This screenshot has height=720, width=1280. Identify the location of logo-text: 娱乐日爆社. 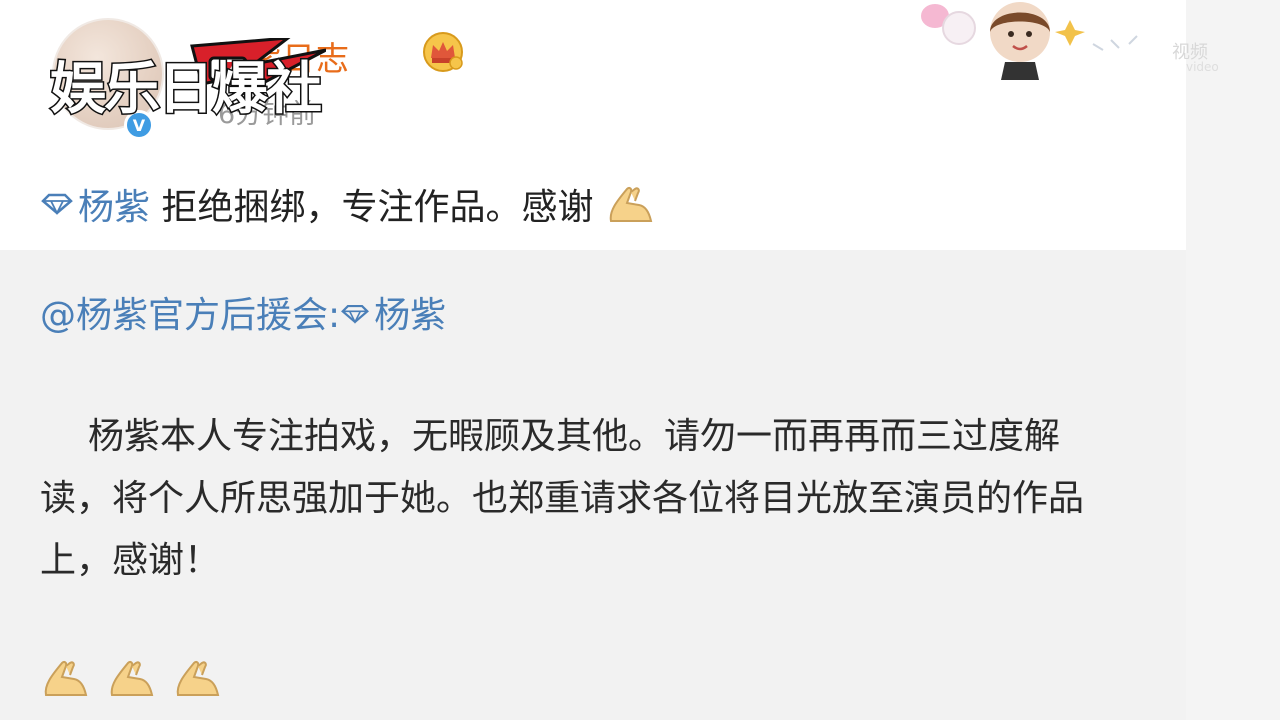
(186, 90).